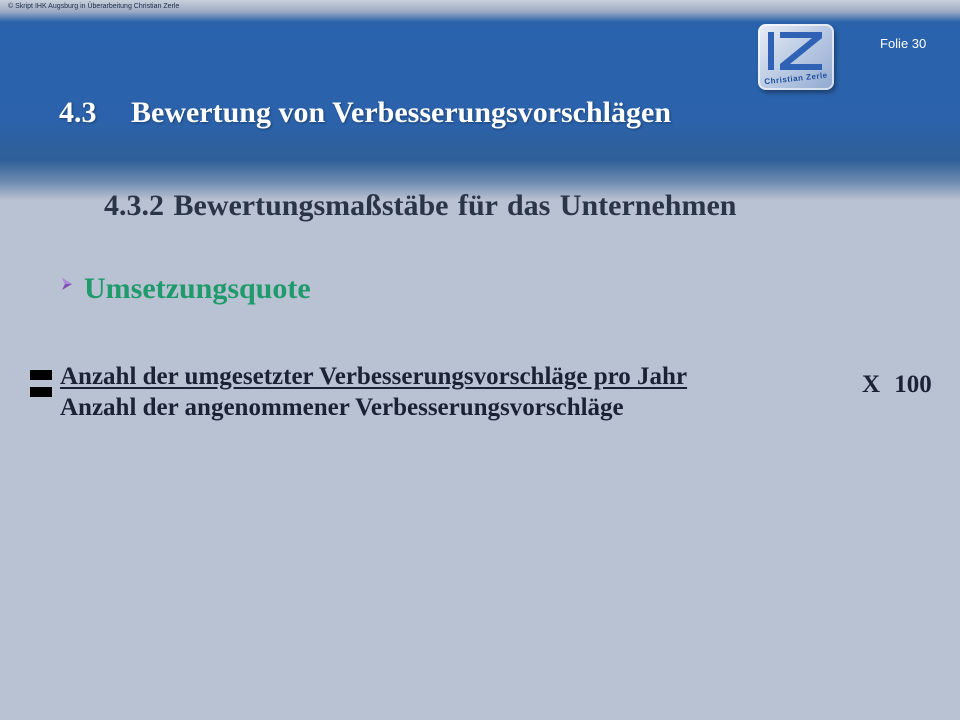  I want to click on bullet-text: Umsetzungsquote, so click(197, 288).